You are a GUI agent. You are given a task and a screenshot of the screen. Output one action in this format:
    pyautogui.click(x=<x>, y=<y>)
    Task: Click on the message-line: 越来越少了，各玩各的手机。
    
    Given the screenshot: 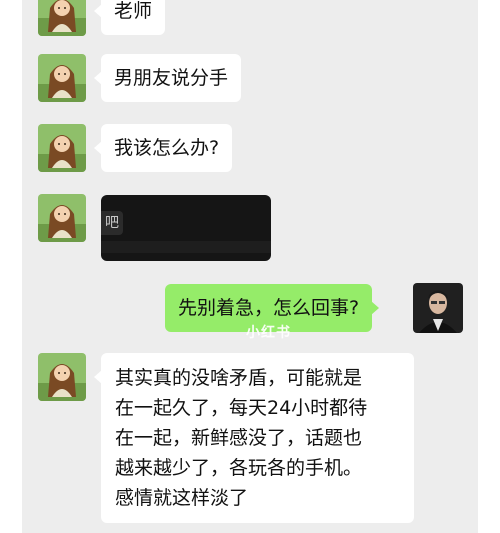 What is the action you would take?
    pyautogui.click(x=239, y=468)
    